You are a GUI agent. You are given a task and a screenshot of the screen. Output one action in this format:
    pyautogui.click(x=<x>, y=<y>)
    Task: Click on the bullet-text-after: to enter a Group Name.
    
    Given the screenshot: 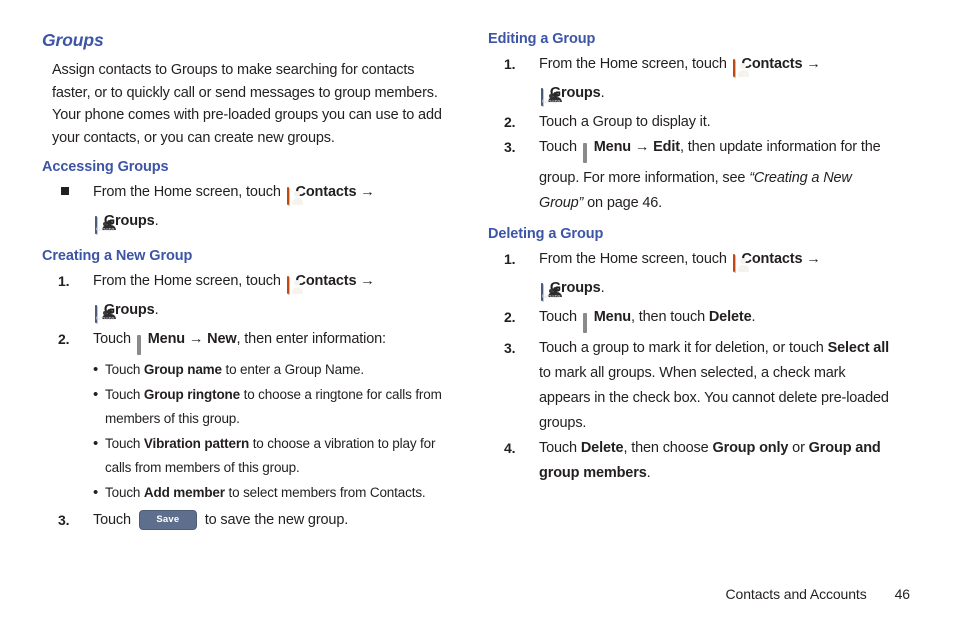 What is the action you would take?
    pyautogui.click(x=293, y=369)
    